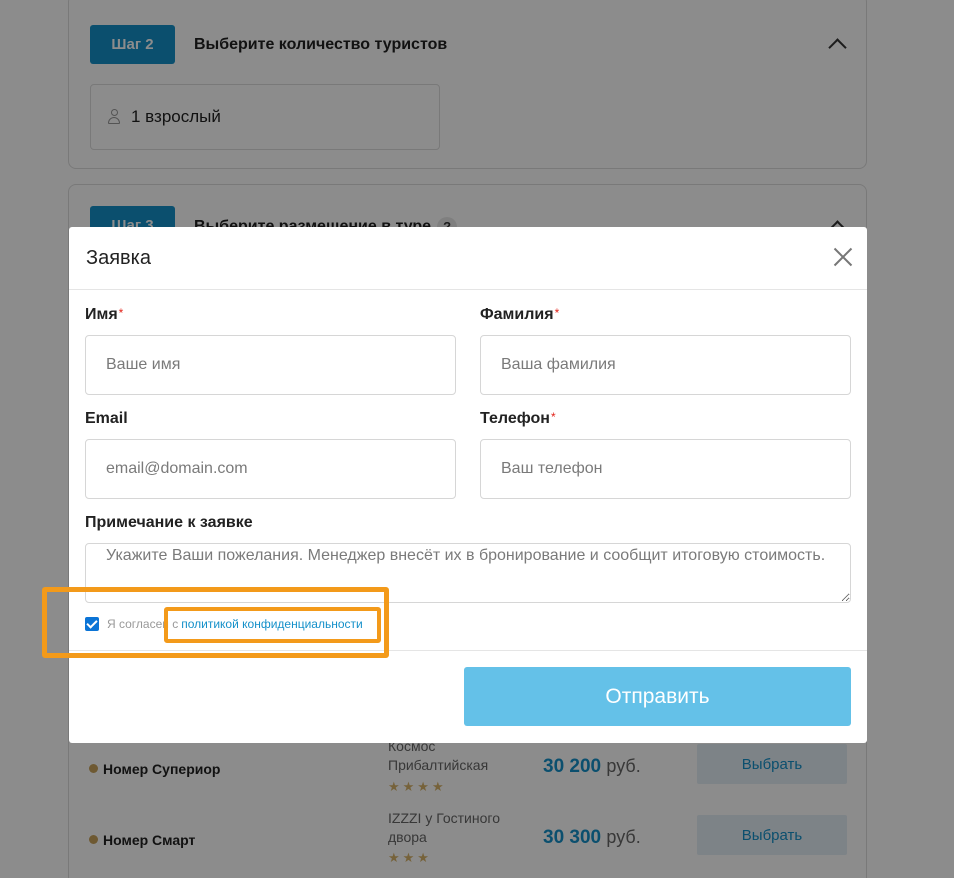  What do you see at coordinates (106, 418) in the screenshot?
I see `email-label: Email` at bounding box center [106, 418].